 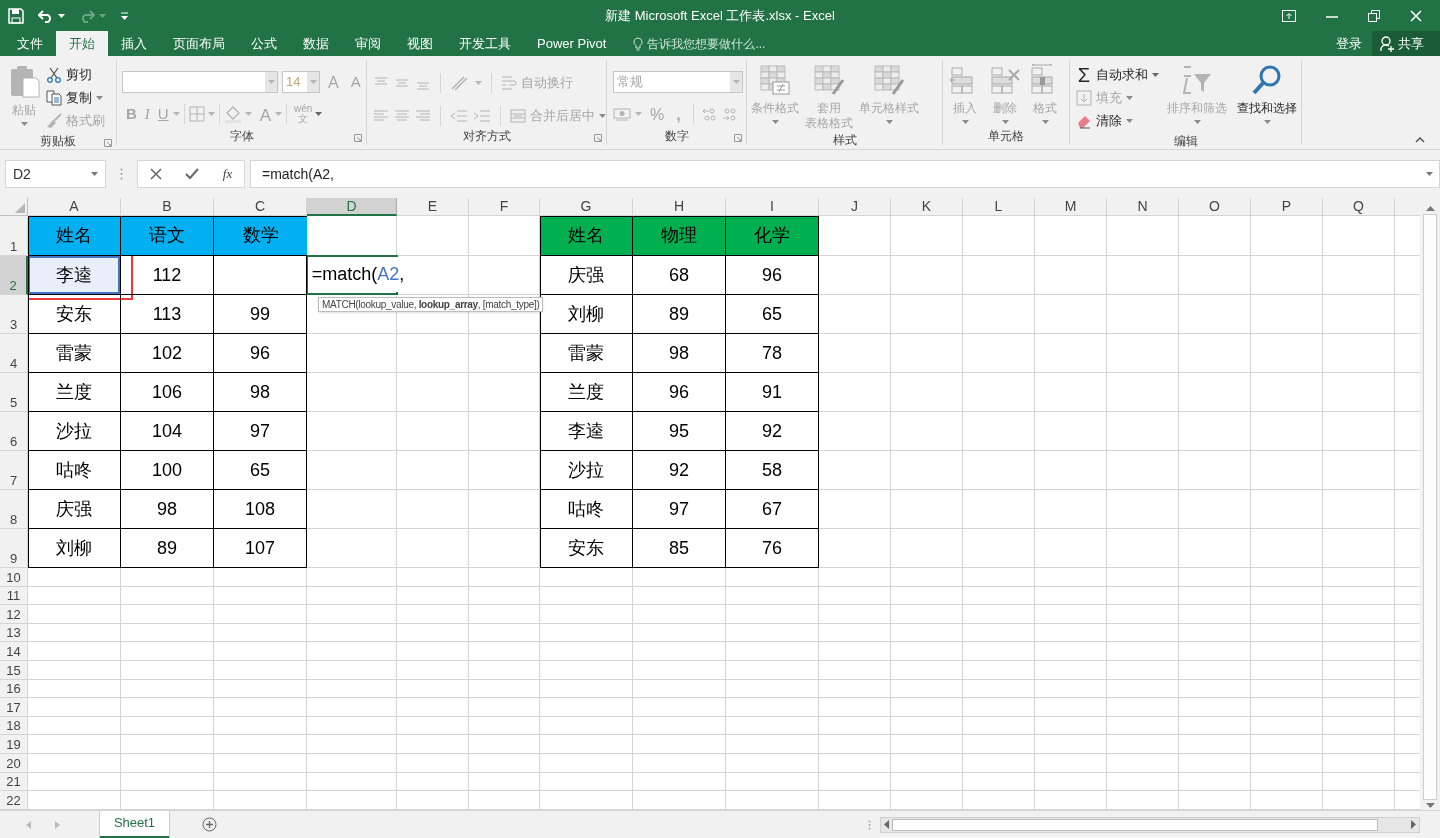 What do you see at coordinates (586, 392) in the screenshot?
I see `table-cell: 兰度` at bounding box center [586, 392].